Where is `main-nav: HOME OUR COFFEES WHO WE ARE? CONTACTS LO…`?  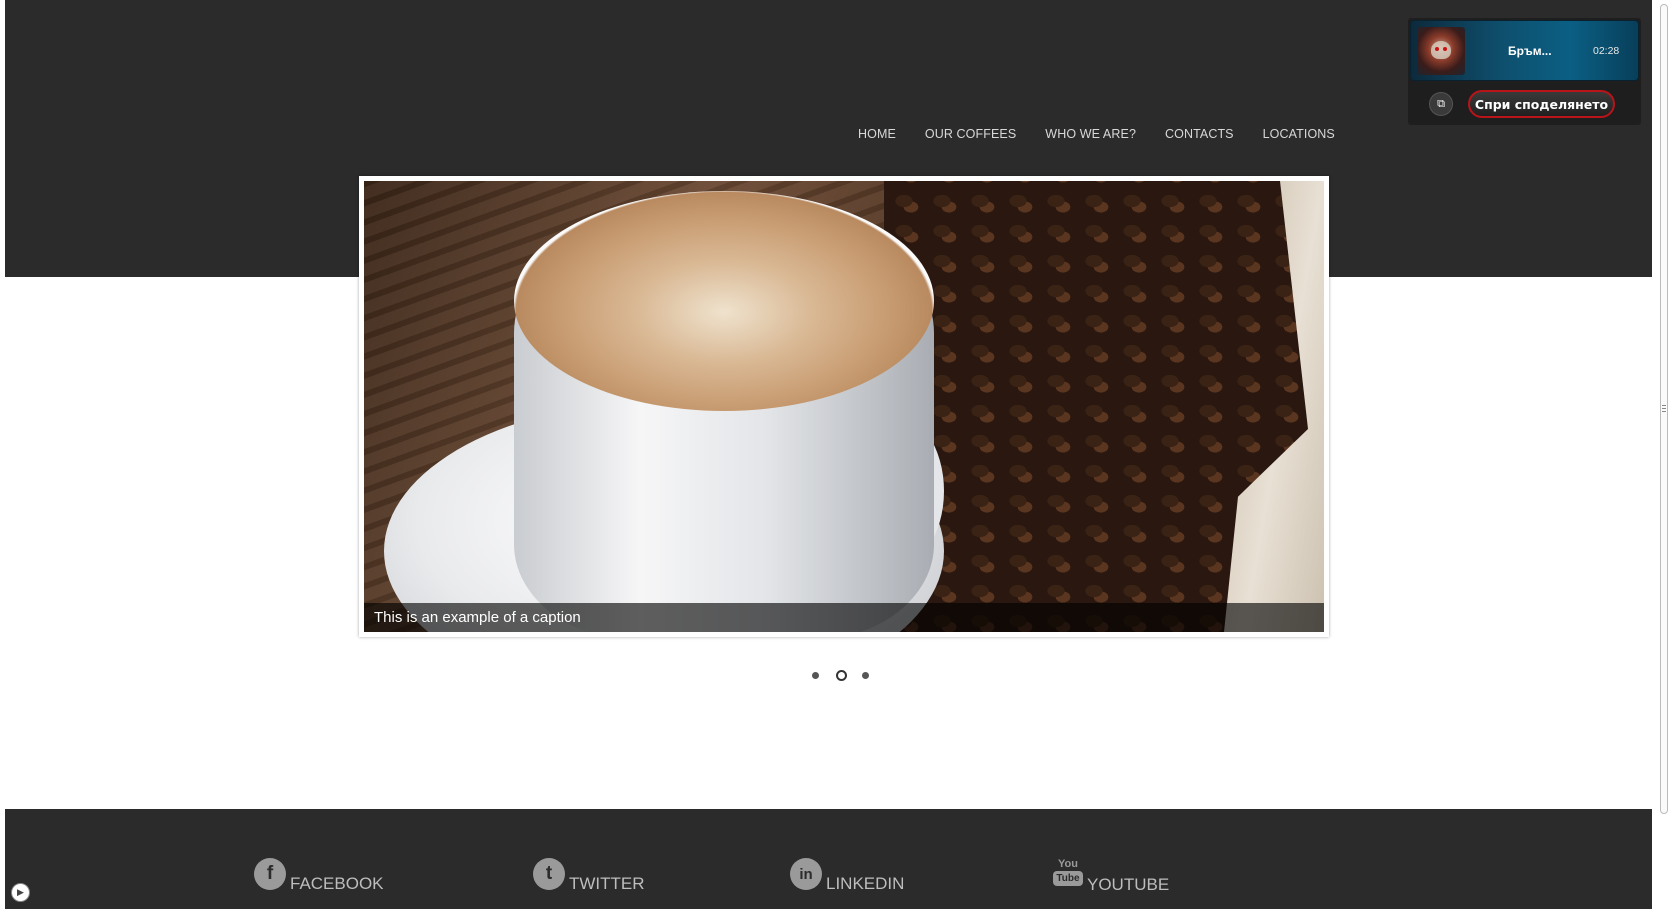
main-nav: HOME OUR COFFEES WHO WE ARE? CONTACTS LO… is located at coordinates (1096, 134).